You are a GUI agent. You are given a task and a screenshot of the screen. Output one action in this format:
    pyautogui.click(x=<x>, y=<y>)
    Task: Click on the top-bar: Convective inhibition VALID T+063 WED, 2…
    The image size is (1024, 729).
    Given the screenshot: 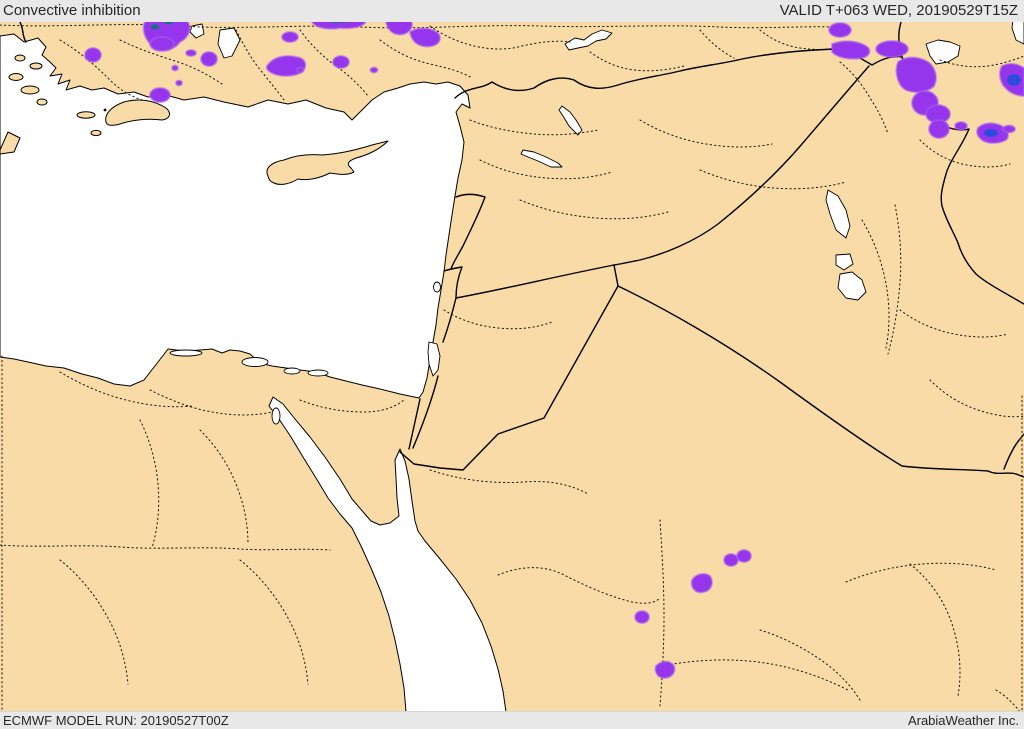 What is the action you would take?
    pyautogui.click(x=512, y=11)
    